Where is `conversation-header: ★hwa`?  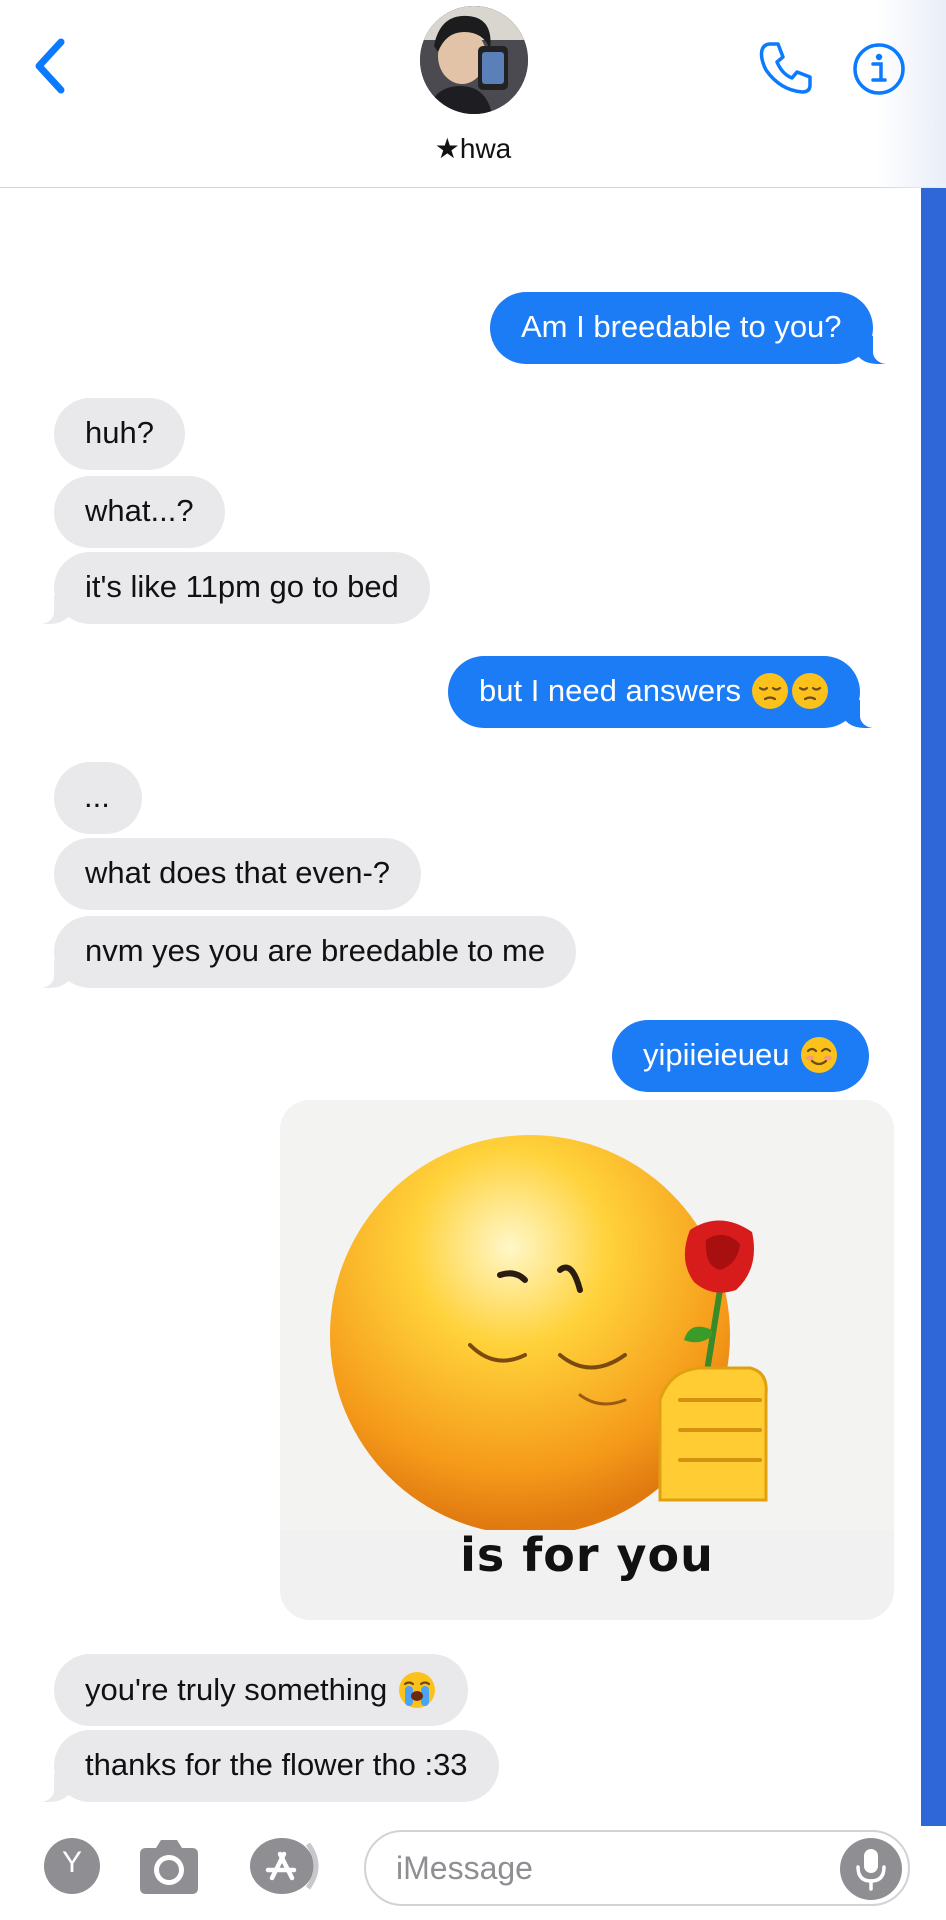 conversation-header: ★hwa is located at coordinates (473, 94).